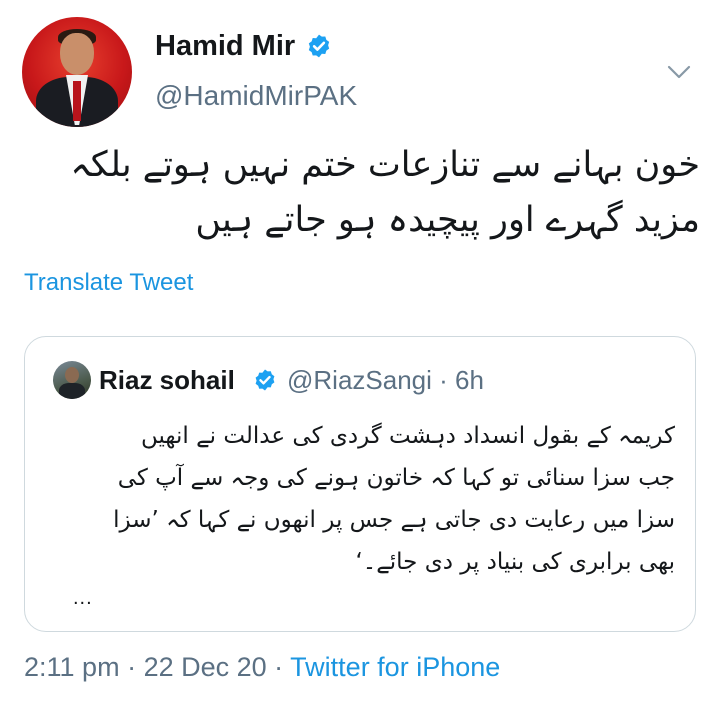 Image resolution: width=720 pixels, height=707 pixels. I want to click on quoted-time: · 6h, so click(461, 380).